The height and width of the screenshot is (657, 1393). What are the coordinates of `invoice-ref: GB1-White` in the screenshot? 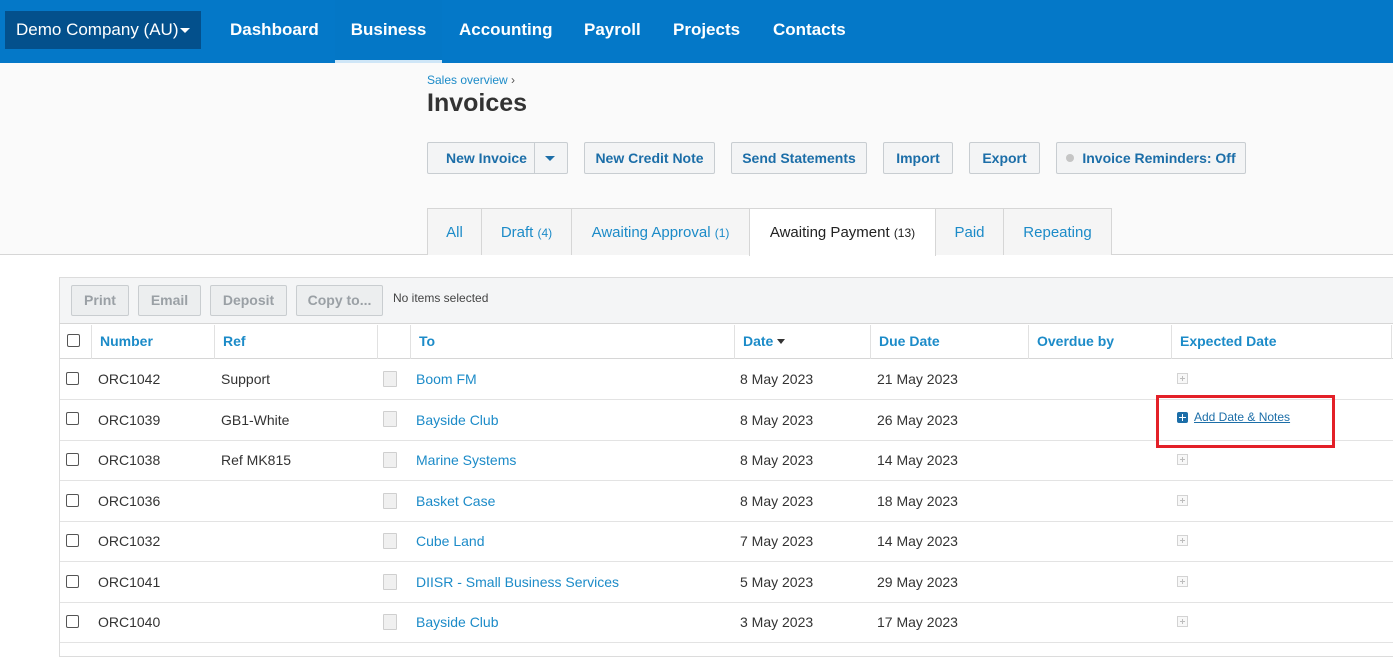 It's located at (255, 420).